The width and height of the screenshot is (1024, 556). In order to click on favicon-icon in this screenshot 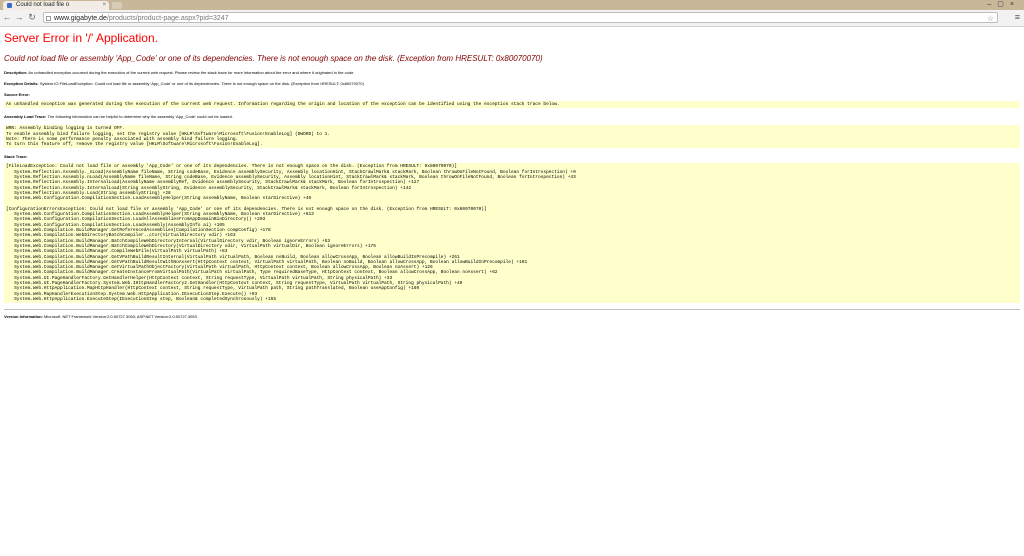, I will do `click(9, 5)`.